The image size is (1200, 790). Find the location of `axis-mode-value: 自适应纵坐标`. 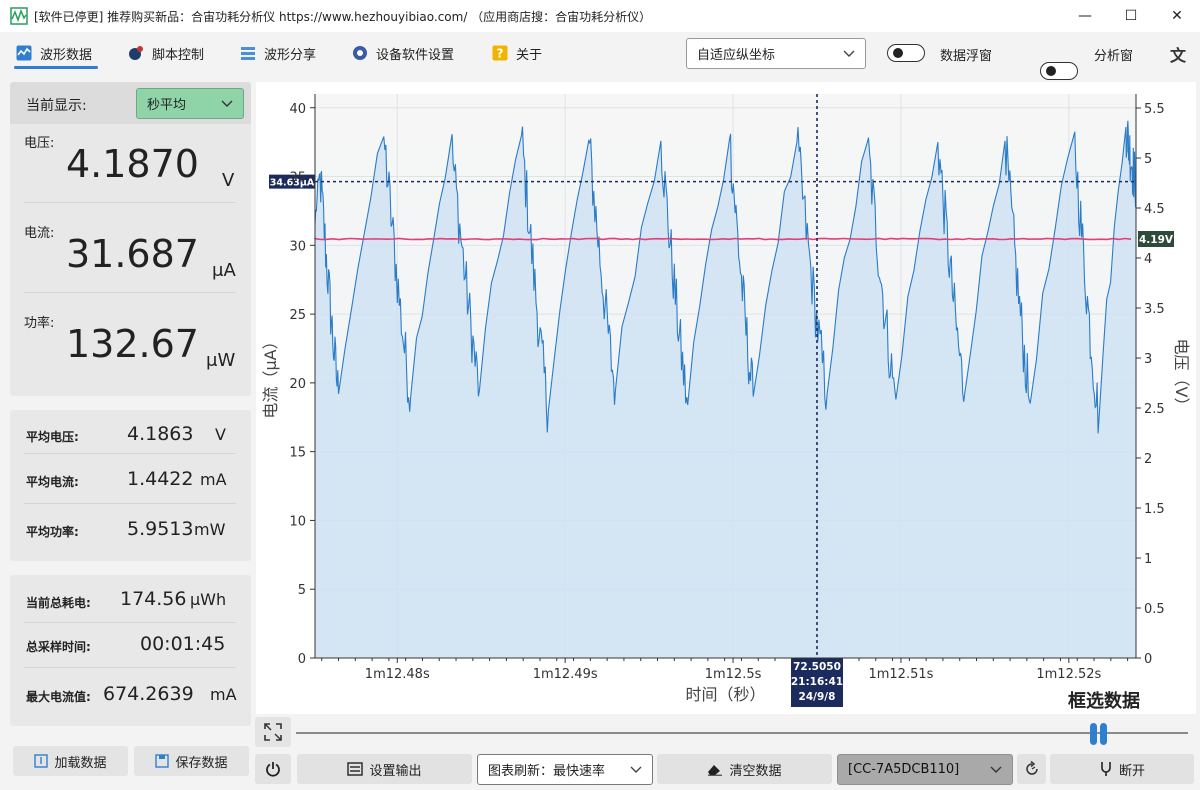

axis-mode-value: 自适应纵坐标 is located at coordinates (736, 55).